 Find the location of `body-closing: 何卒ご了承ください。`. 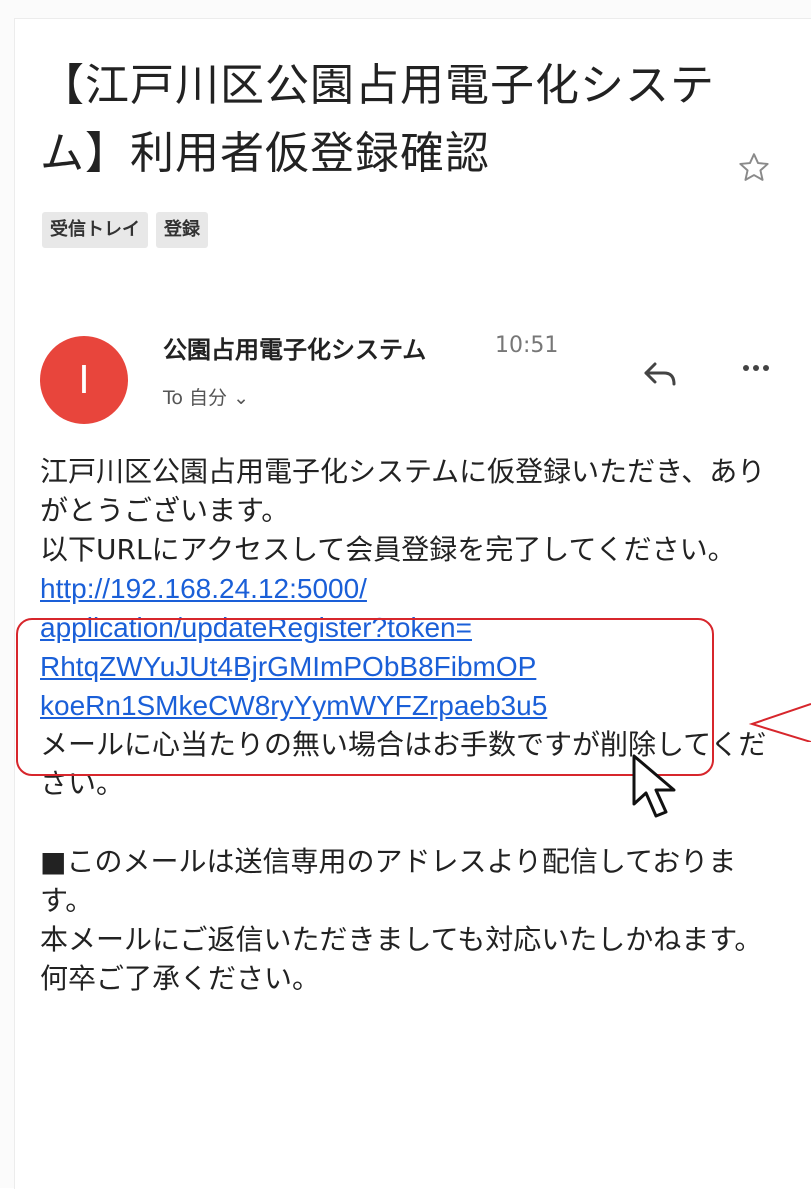

body-closing: 何卒ご了承ください。 is located at coordinates (180, 978).